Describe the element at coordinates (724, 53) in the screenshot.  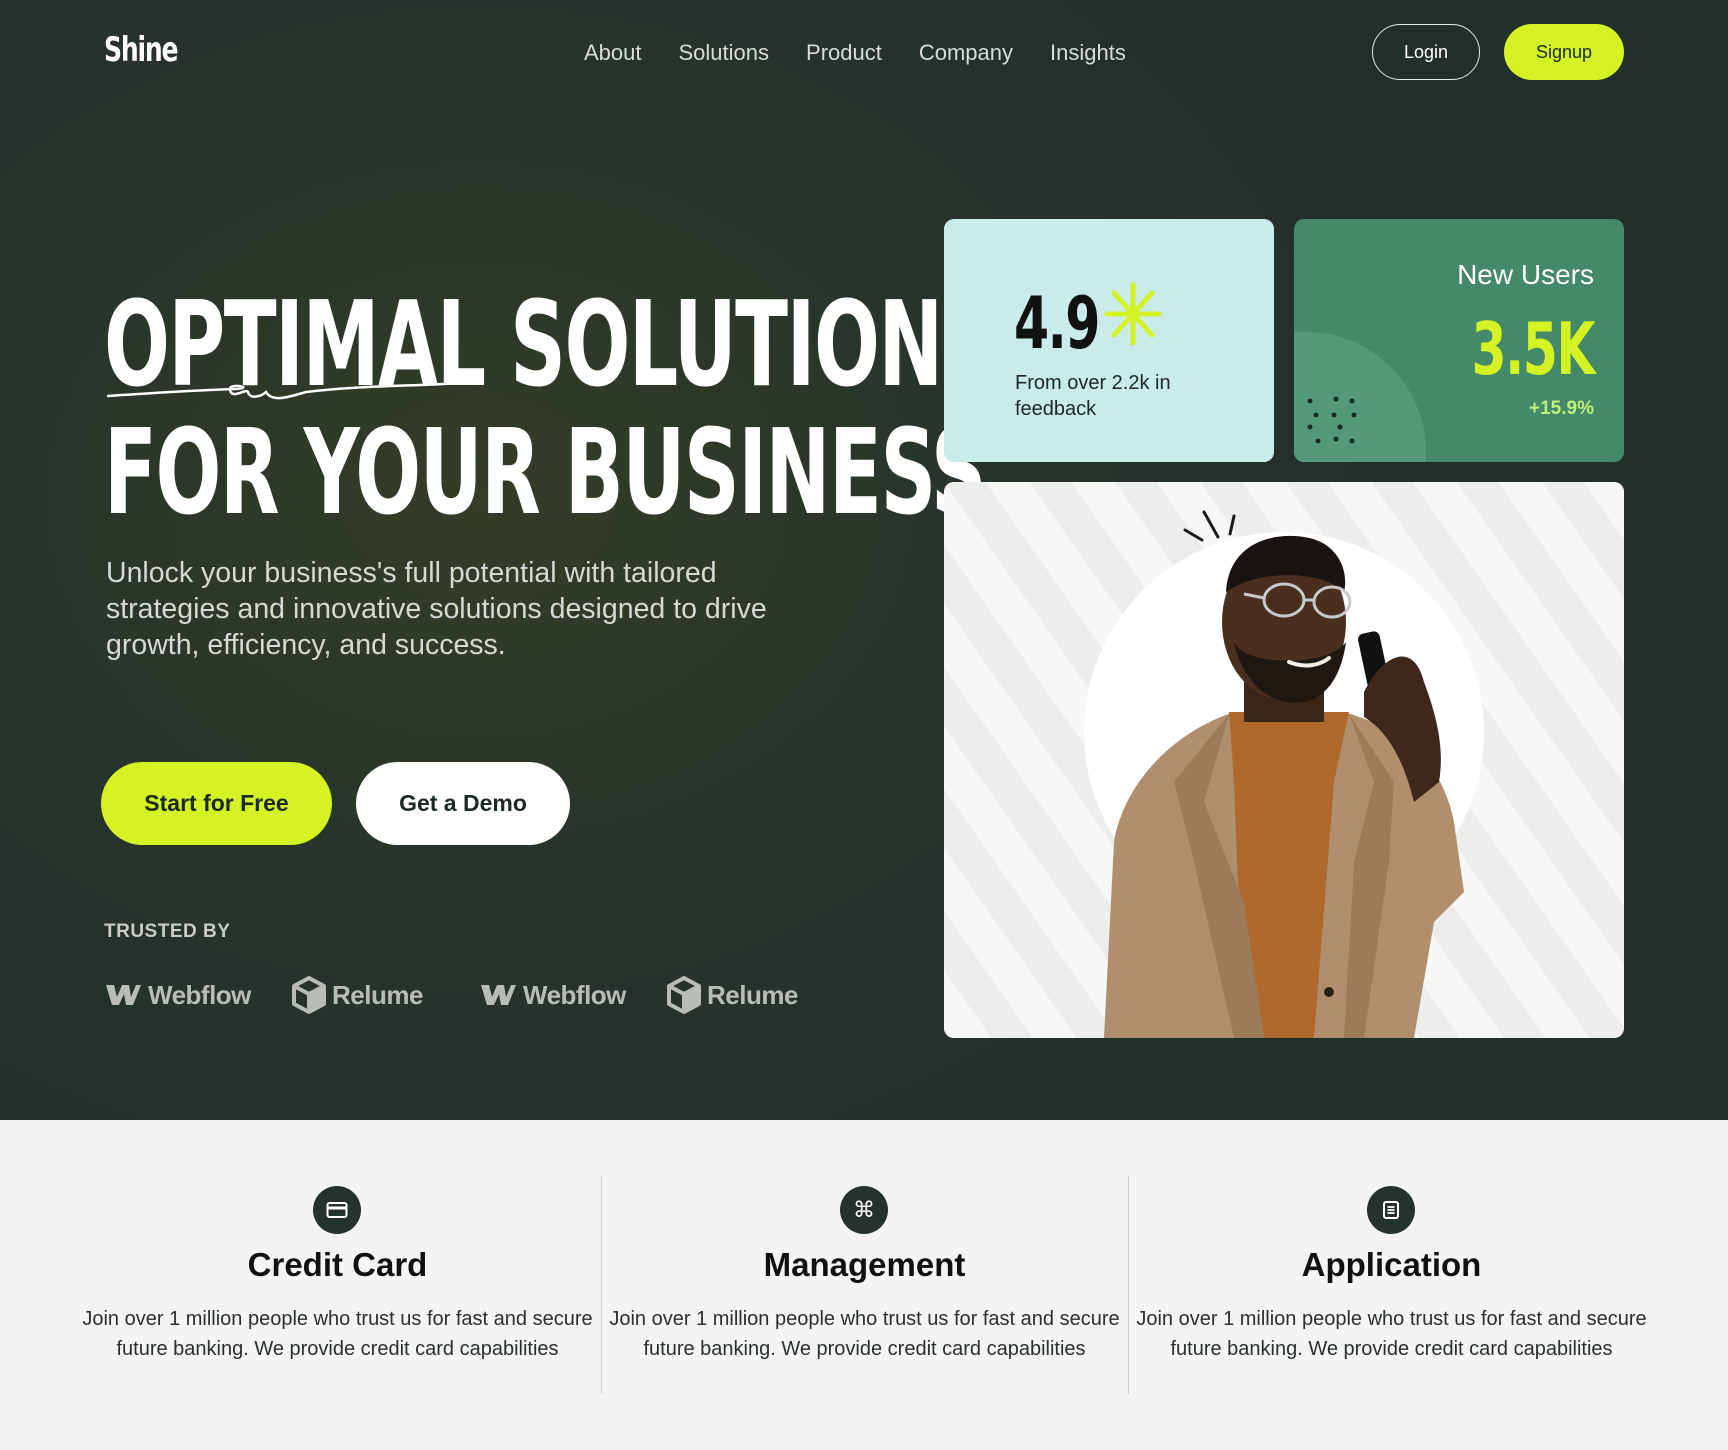
I see `nav-item-solutions: Solutions` at that location.